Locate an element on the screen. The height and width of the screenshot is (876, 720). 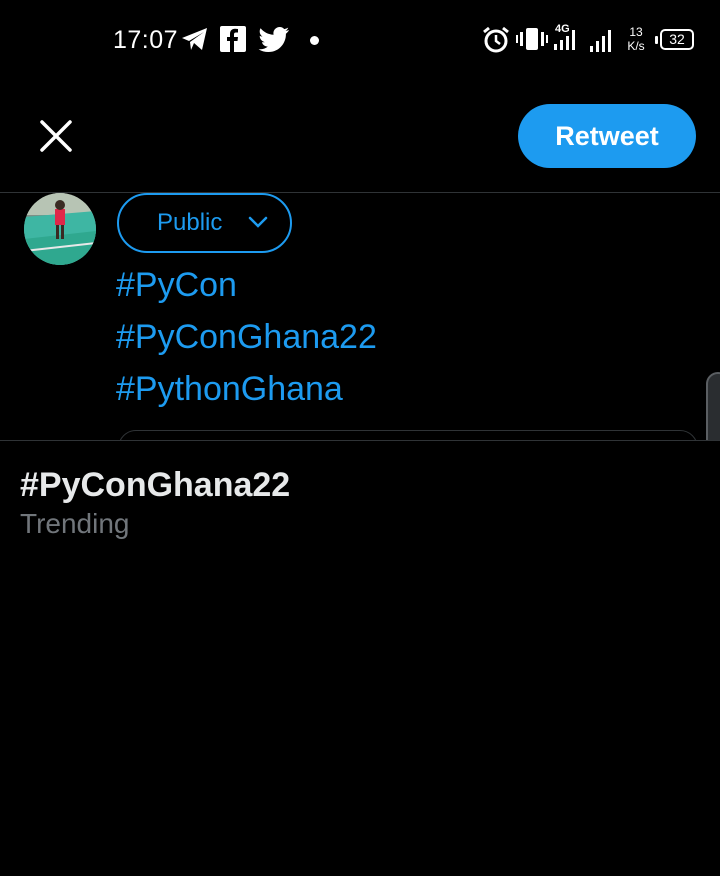
network-speed-value: 13 is located at coordinates (636, 32).